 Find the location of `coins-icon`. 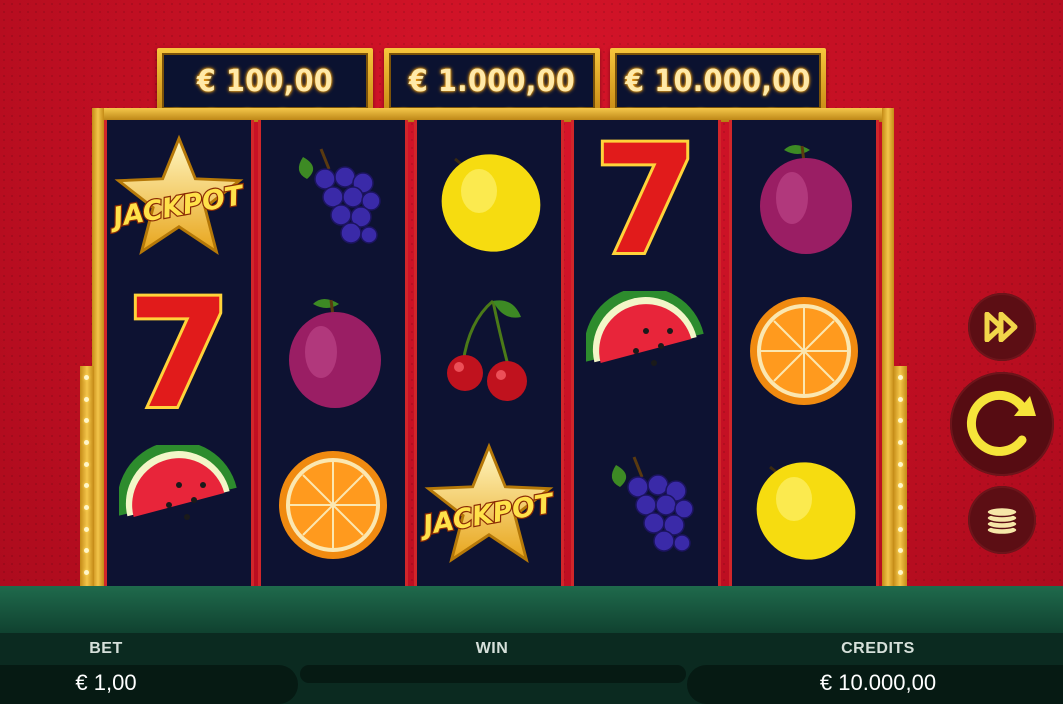

coins-icon is located at coordinates (1002, 521).